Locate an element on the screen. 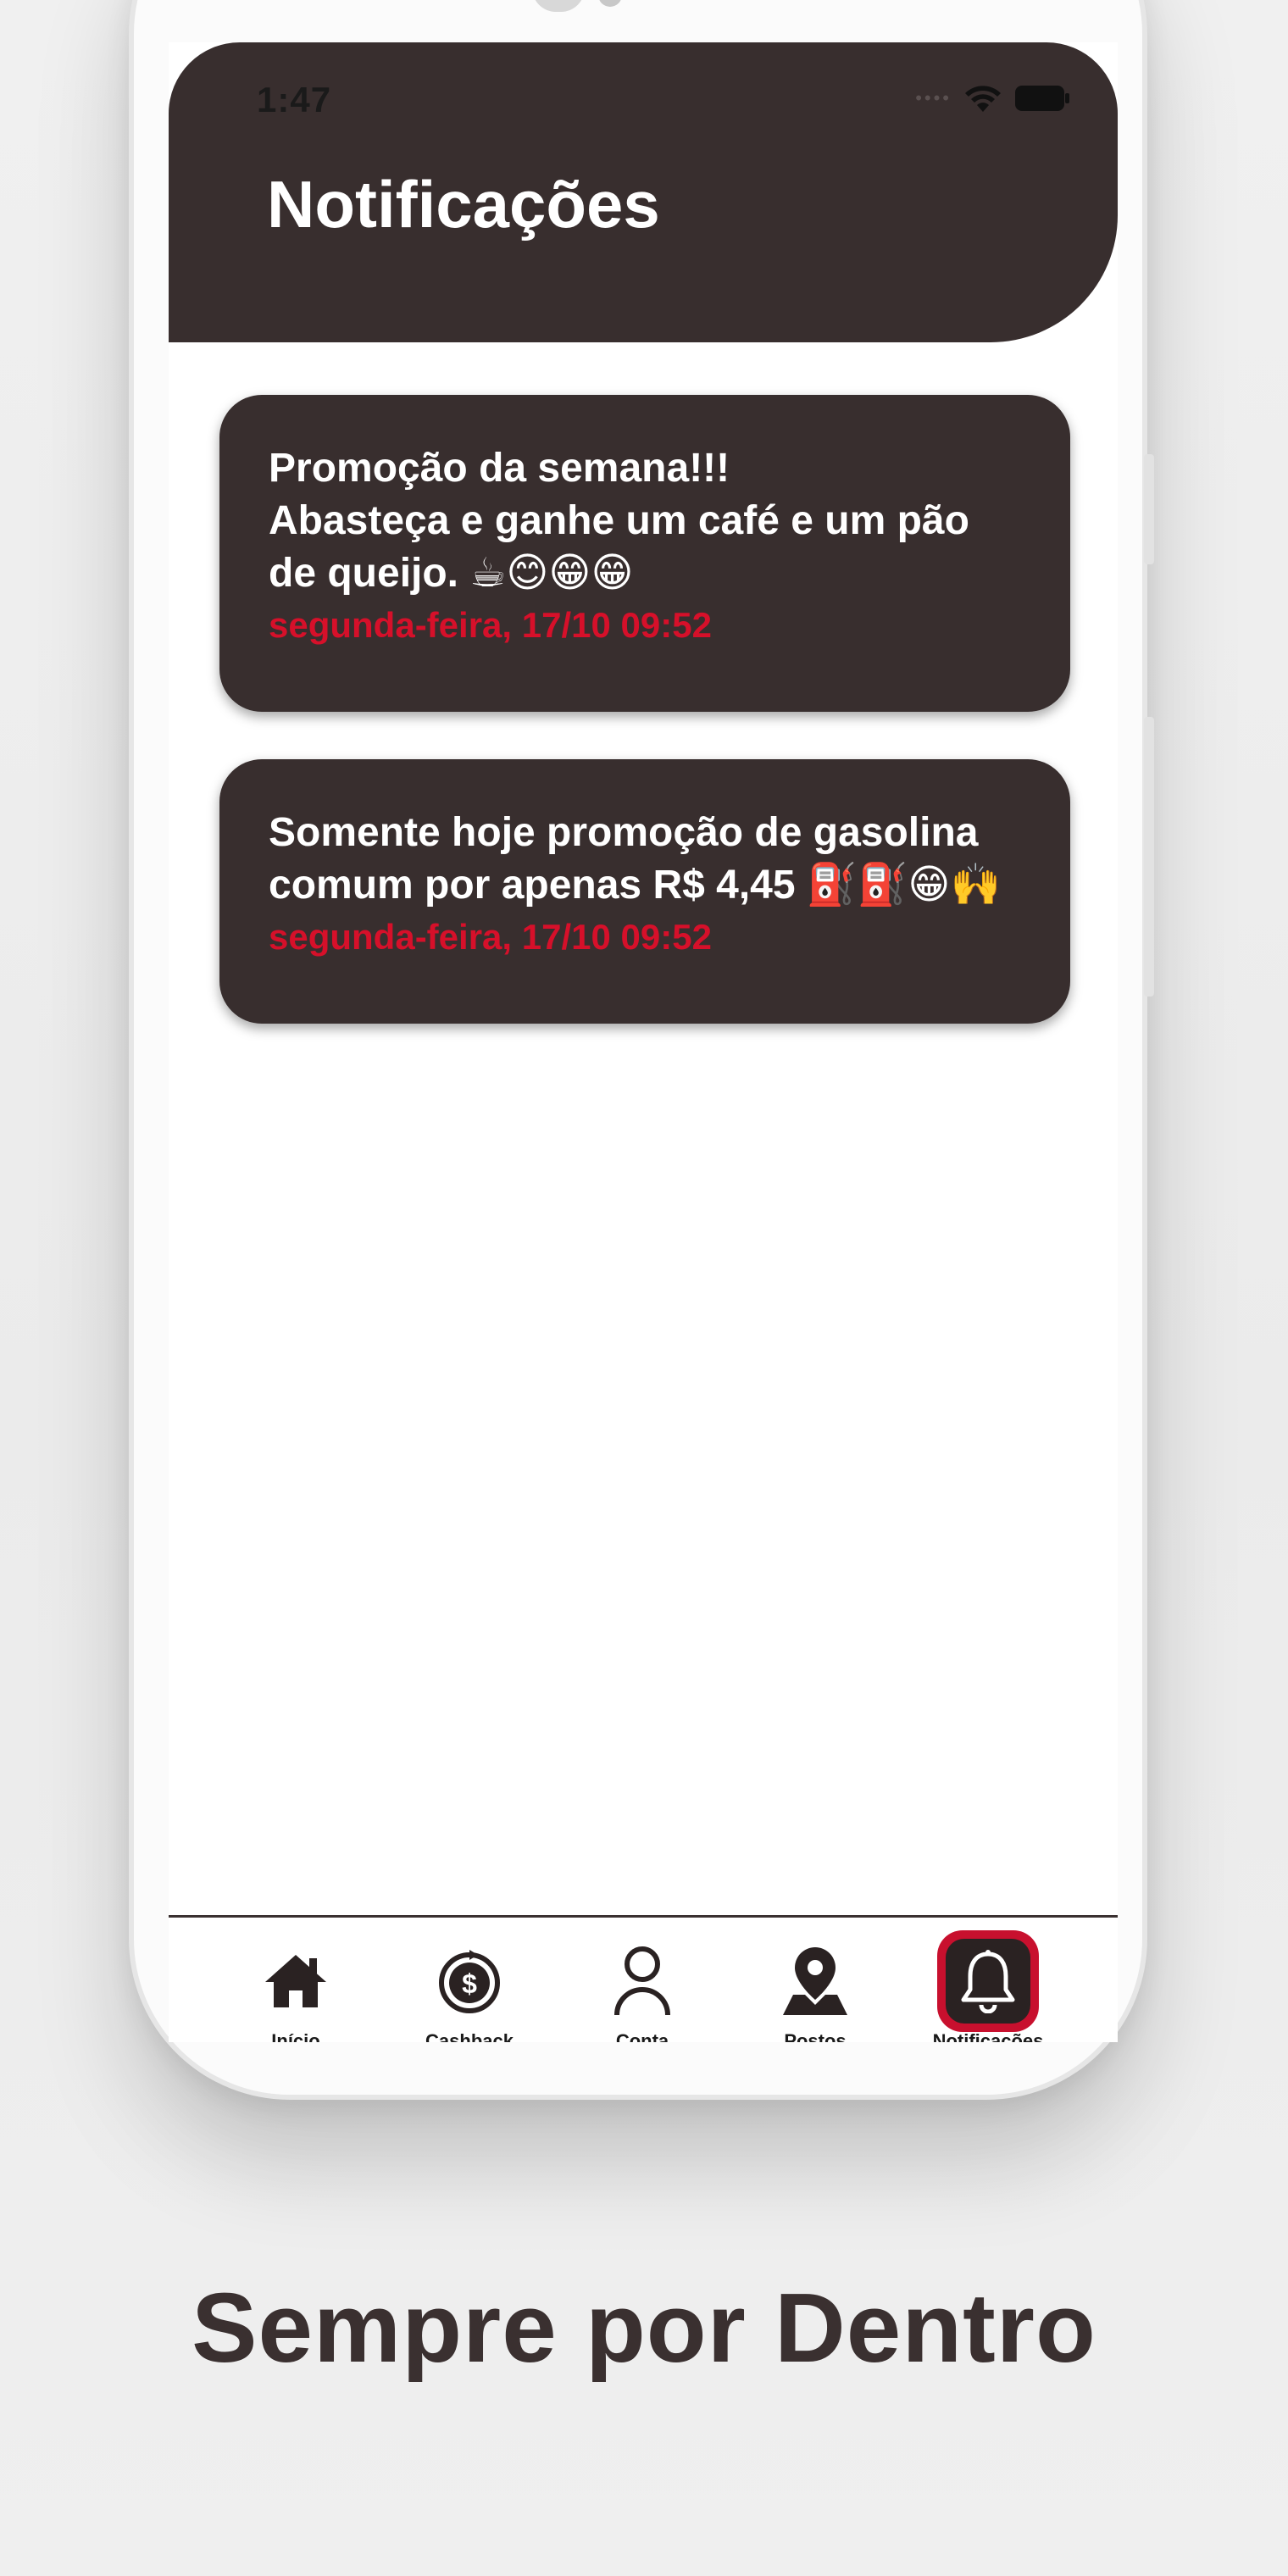 The height and width of the screenshot is (2576, 1288). active-tab-highlight is located at coordinates (988, 1981).